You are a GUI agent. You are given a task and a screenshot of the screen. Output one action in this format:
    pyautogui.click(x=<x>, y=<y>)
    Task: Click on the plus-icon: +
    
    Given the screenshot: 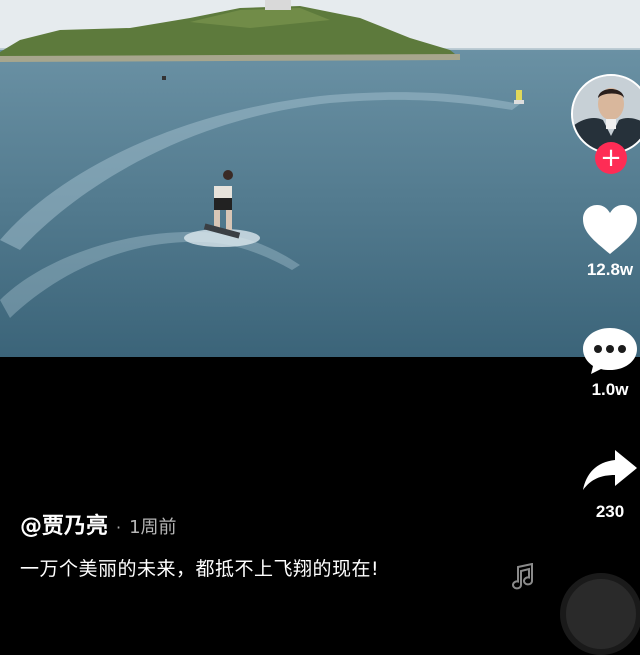 What is the action you would take?
    pyautogui.click(x=611, y=158)
    